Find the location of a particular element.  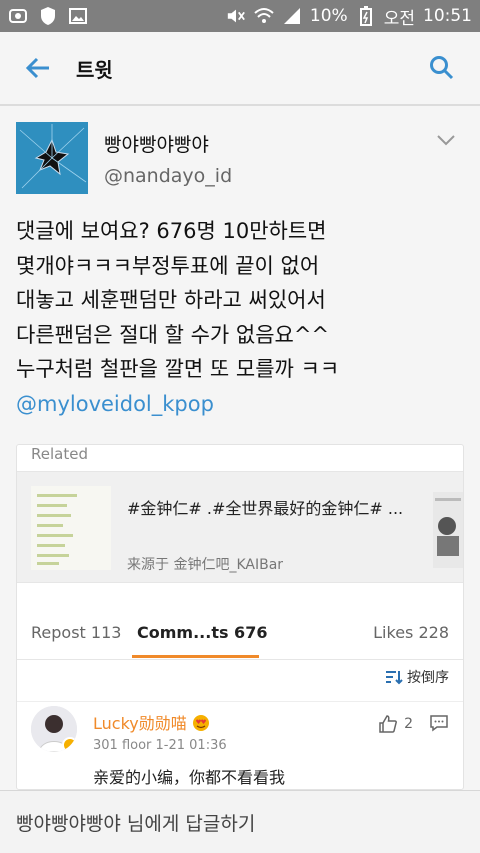

more-options-button is located at coordinates (446, 141).